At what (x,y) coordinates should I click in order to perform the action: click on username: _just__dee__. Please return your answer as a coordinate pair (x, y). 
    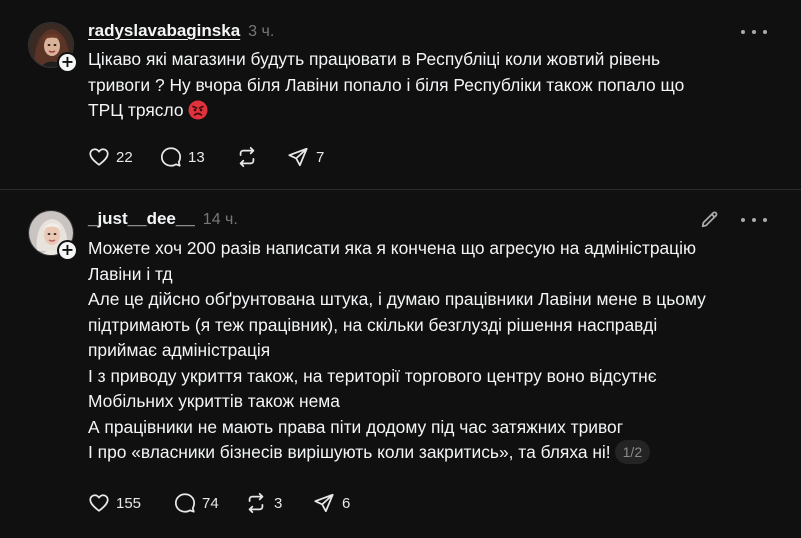
    Looking at the image, I should click on (141, 219).